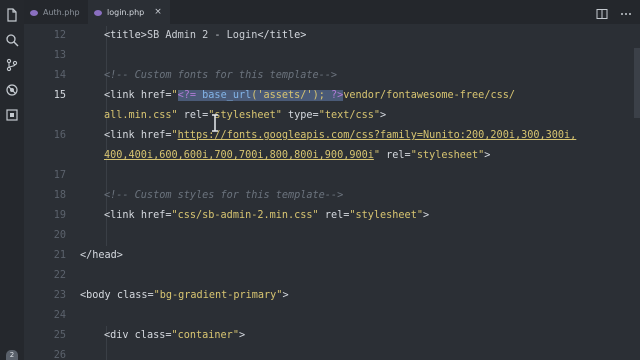 This screenshot has height=360, width=640. What do you see at coordinates (12, 65) in the screenshot?
I see `source-control-icon` at bounding box center [12, 65].